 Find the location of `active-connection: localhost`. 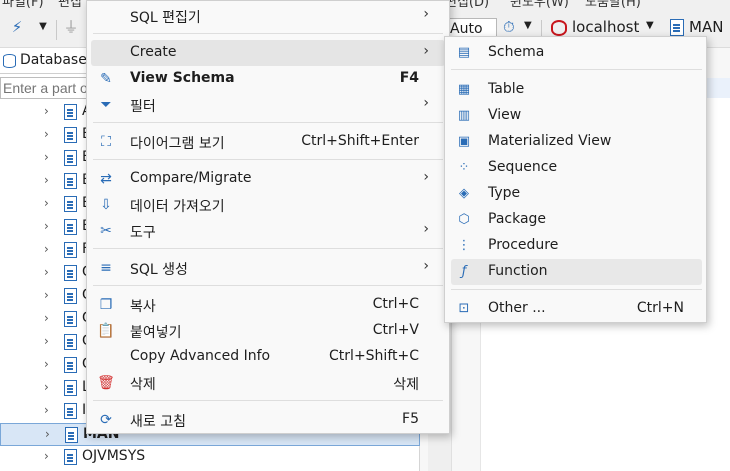

active-connection: localhost is located at coordinates (605, 27).